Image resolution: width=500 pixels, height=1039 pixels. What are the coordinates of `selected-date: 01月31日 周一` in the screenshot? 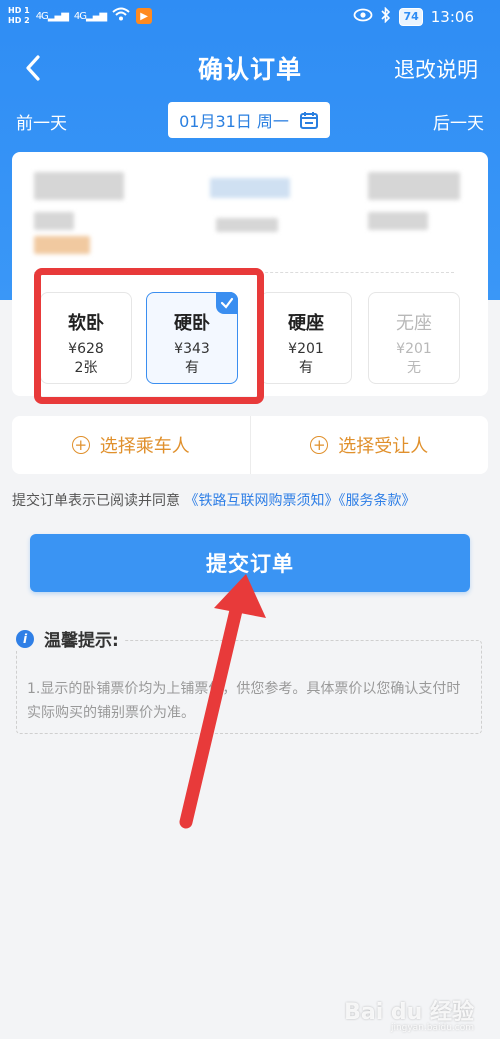 It's located at (234, 121).